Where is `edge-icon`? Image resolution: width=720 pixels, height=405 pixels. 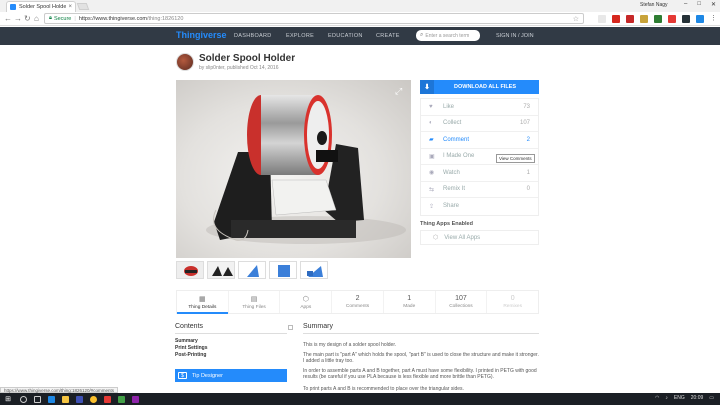 edge-icon is located at coordinates (51, 399).